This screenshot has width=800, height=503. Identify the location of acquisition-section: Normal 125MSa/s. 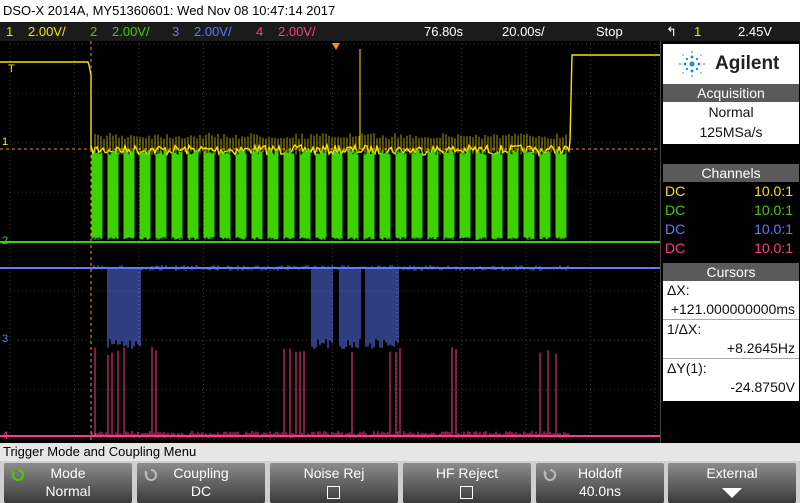
(731, 123).